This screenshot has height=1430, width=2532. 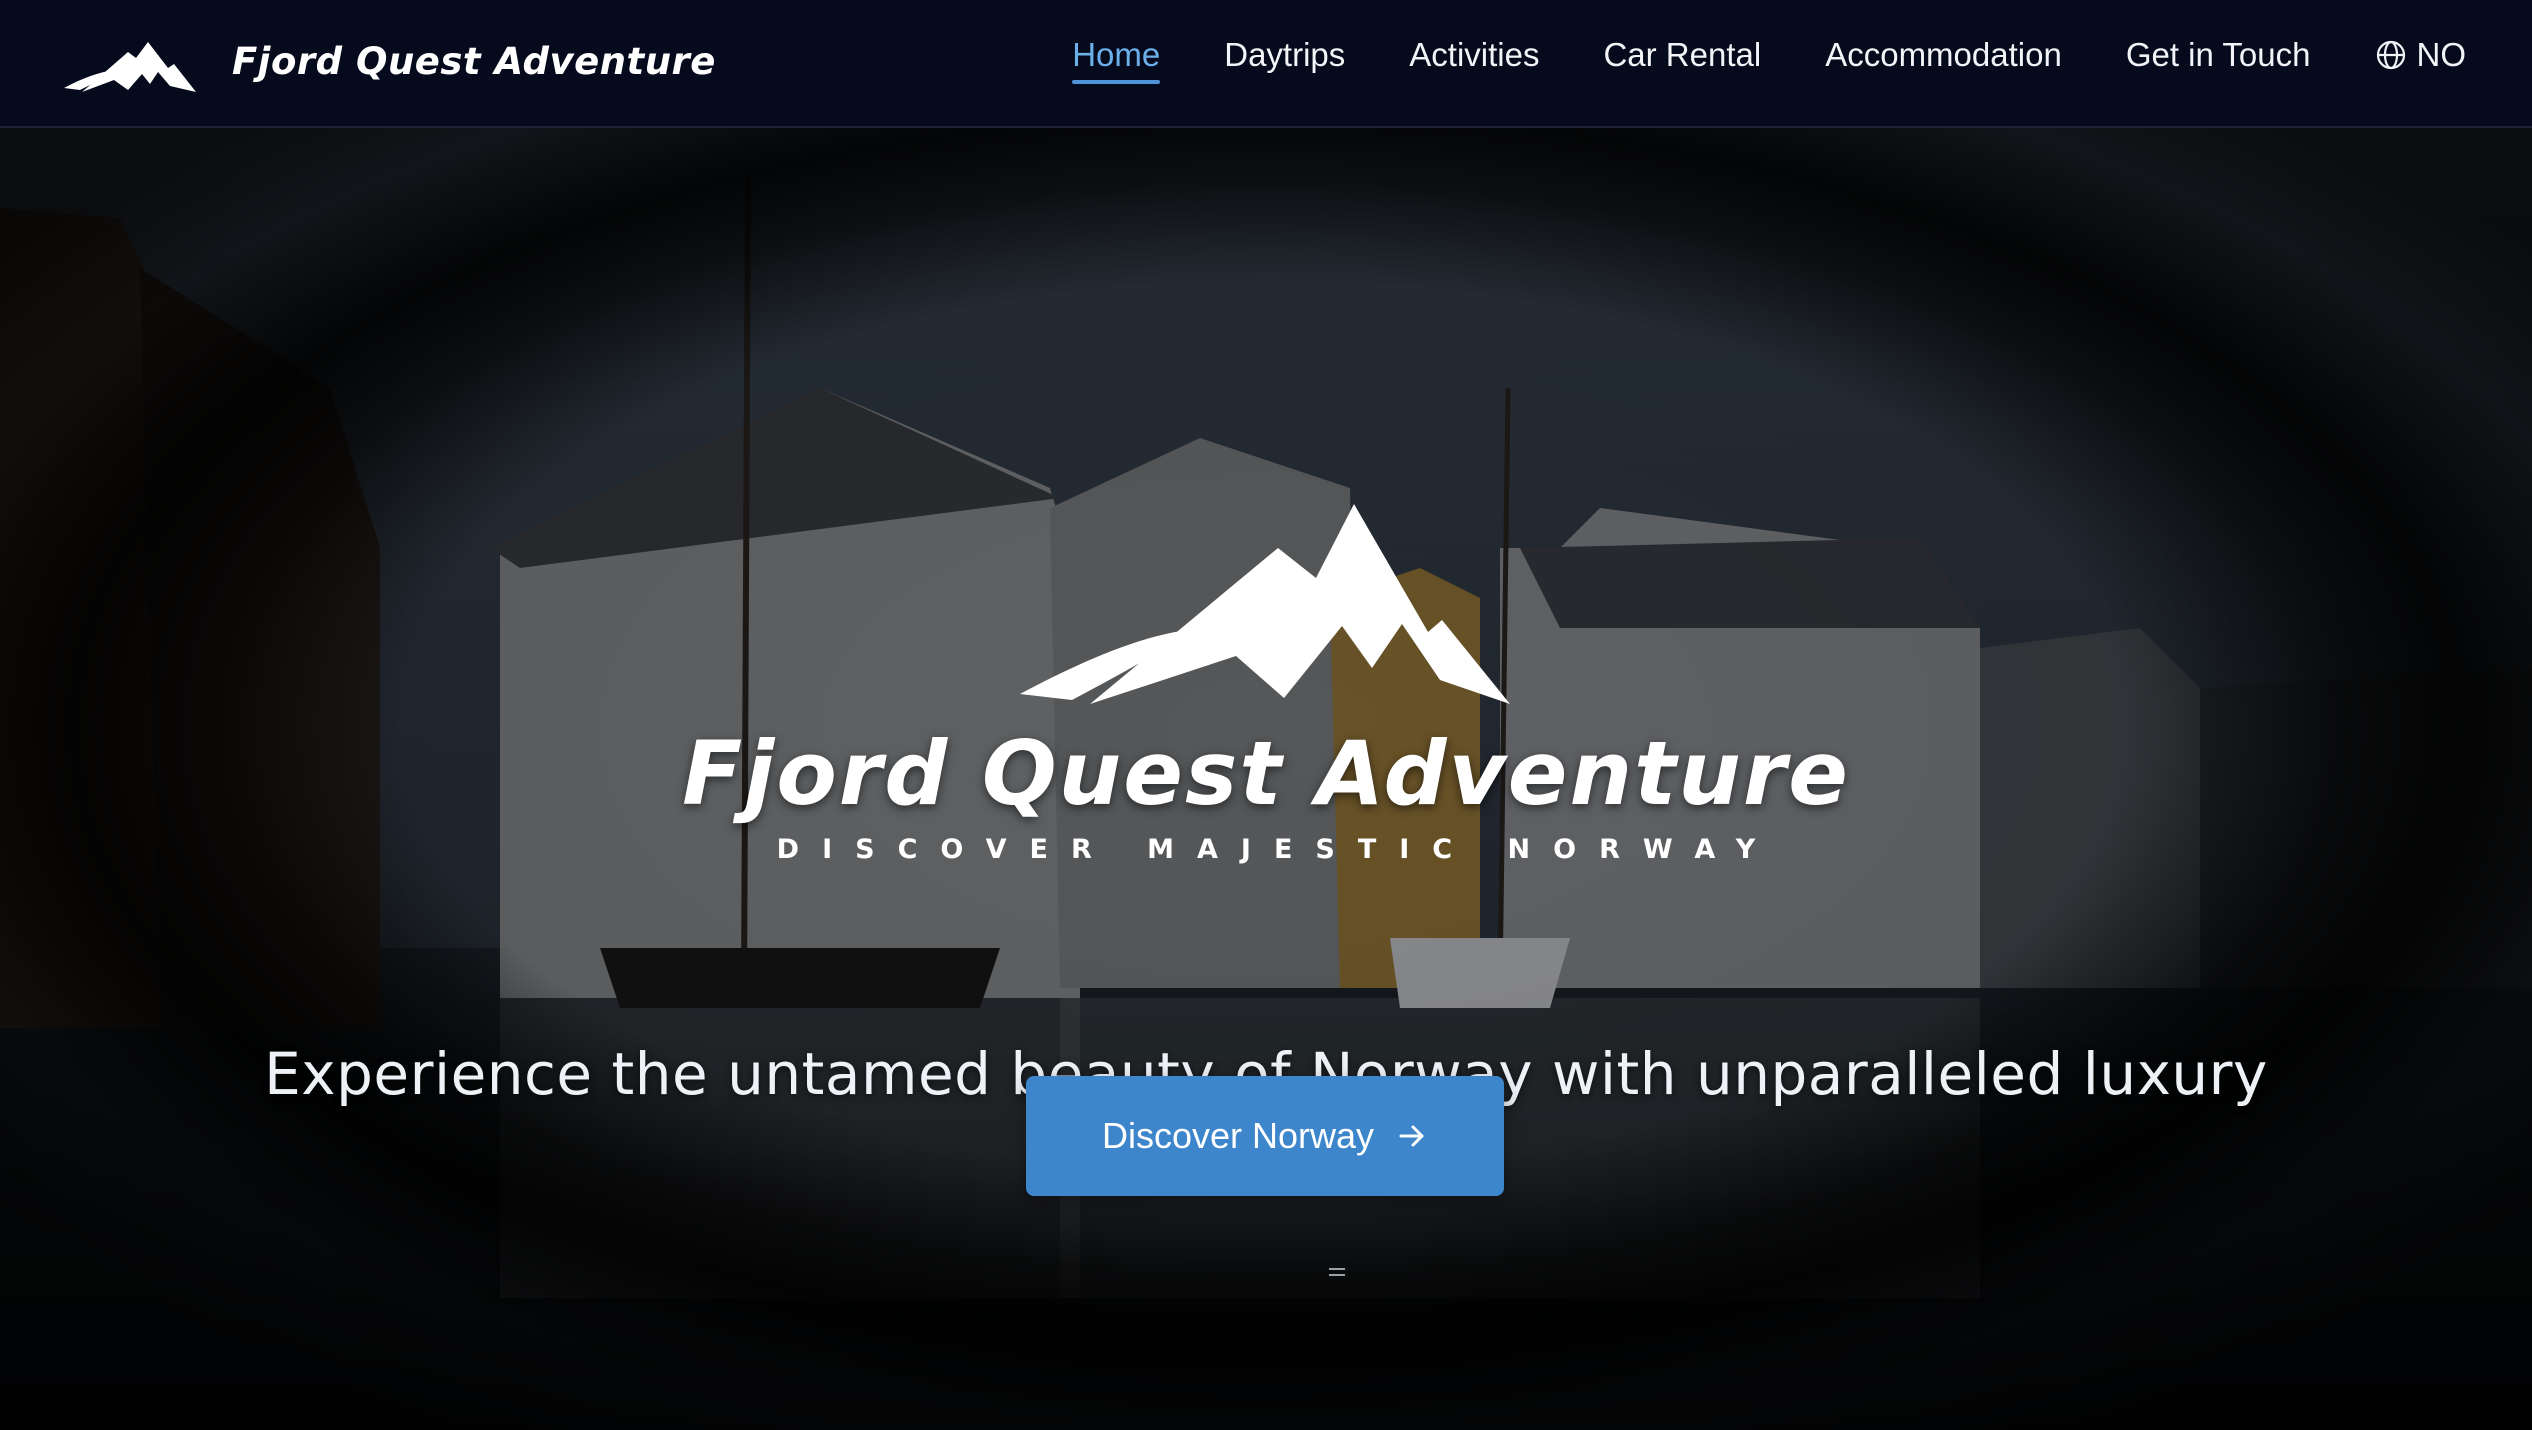 What do you see at coordinates (1682, 59) in the screenshot?
I see `nav-item-car-rental: Car Rental` at bounding box center [1682, 59].